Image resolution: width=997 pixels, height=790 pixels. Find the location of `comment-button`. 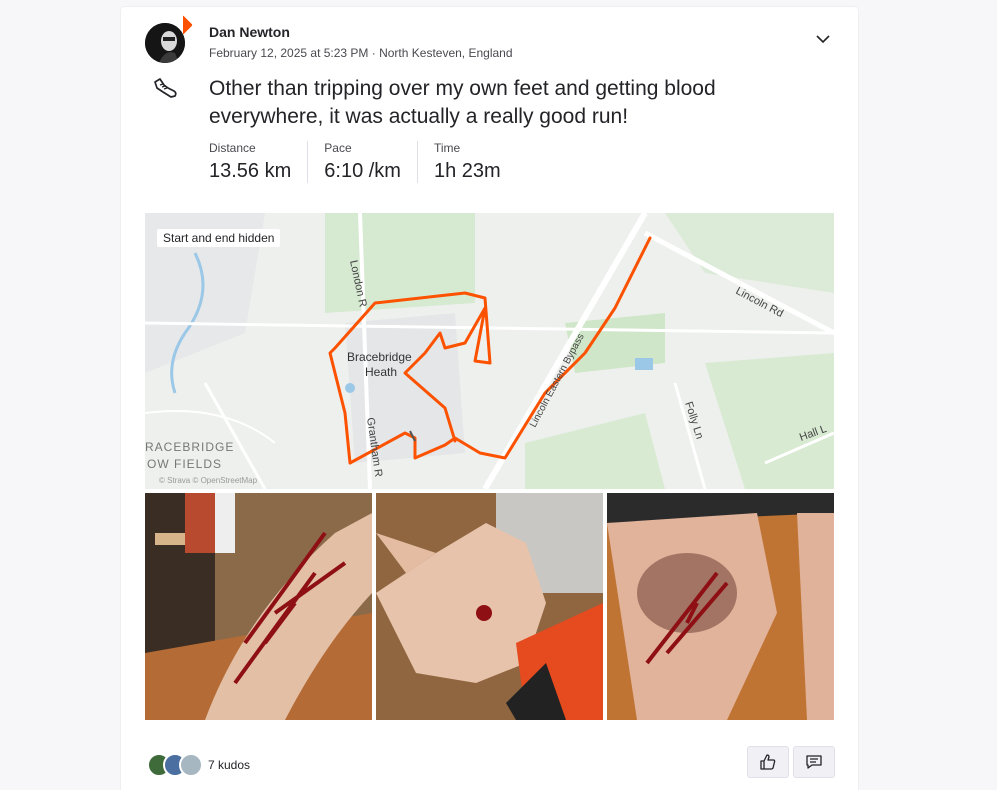

comment-button is located at coordinates (814, 762).